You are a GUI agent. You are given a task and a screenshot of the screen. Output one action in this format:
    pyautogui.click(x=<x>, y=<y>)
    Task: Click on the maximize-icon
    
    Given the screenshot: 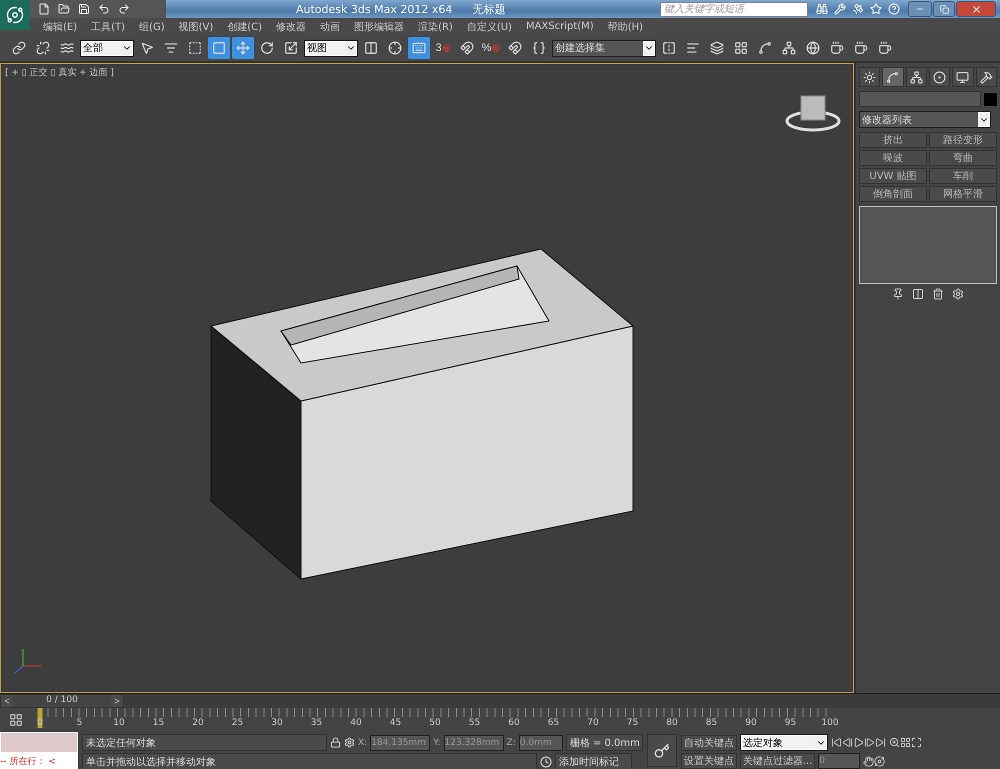 What is the action you would take?
    pyautogui.click(x=916, y=742)
    